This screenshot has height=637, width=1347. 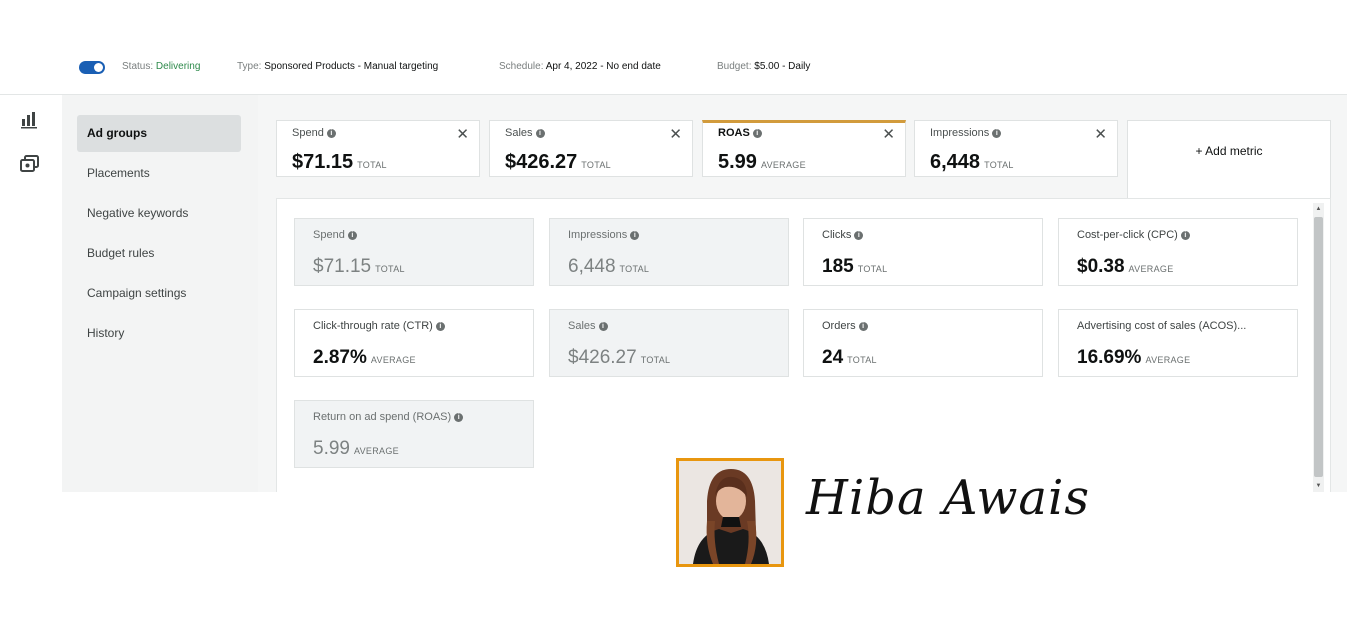 What do you see at coordinates (740, 133) in the screenshot?
I see `metric-tab-label: ROAS i` at bounding box center [740, 133].